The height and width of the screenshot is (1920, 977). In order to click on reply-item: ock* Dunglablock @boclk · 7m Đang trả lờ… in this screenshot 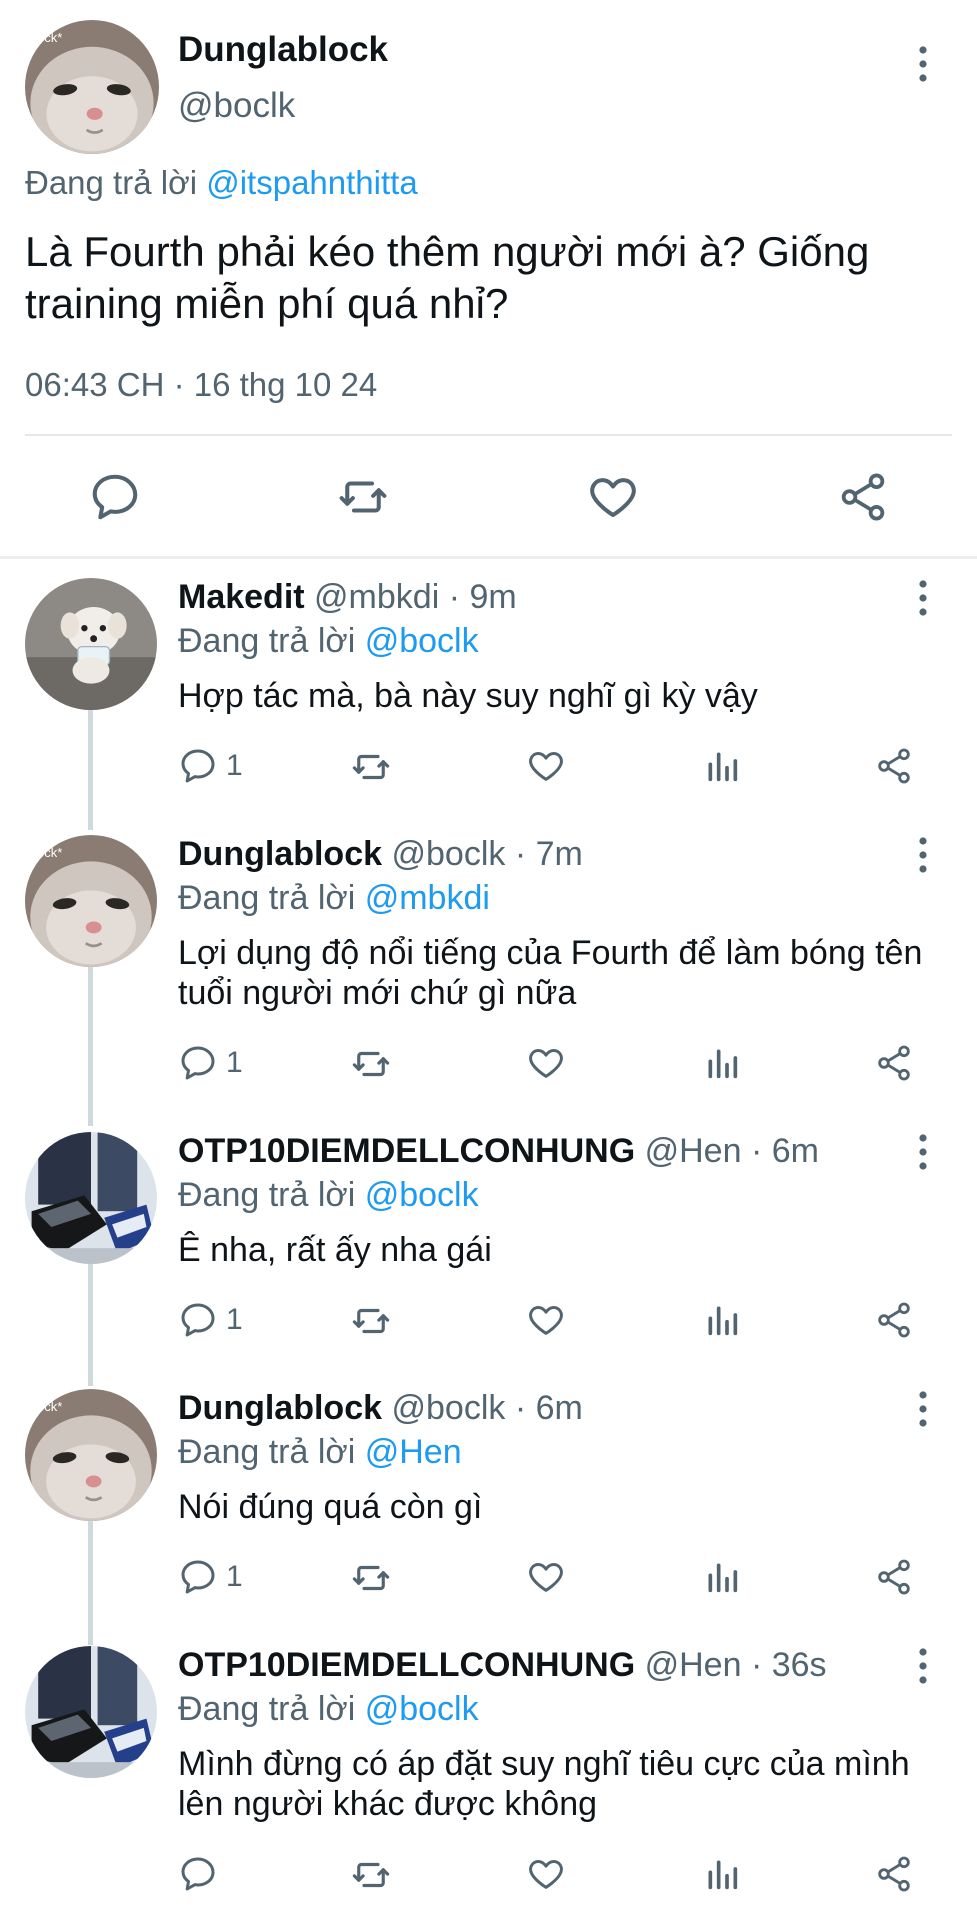, I will do `click(488, 960)`.